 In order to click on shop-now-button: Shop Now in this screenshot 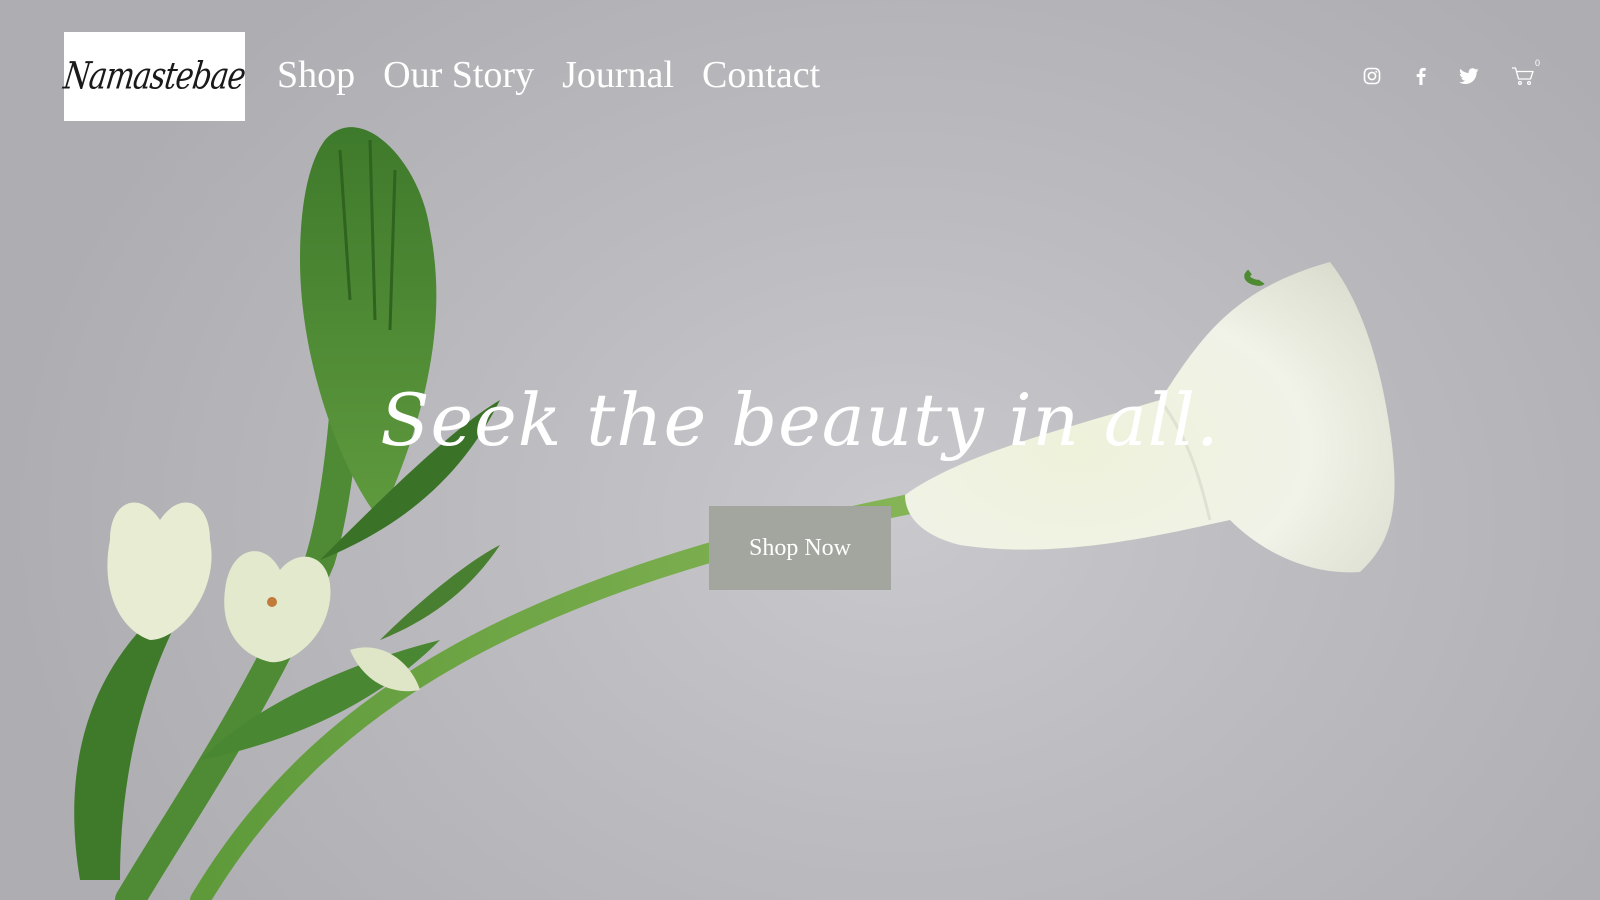, I will do `click(800, 548)`.